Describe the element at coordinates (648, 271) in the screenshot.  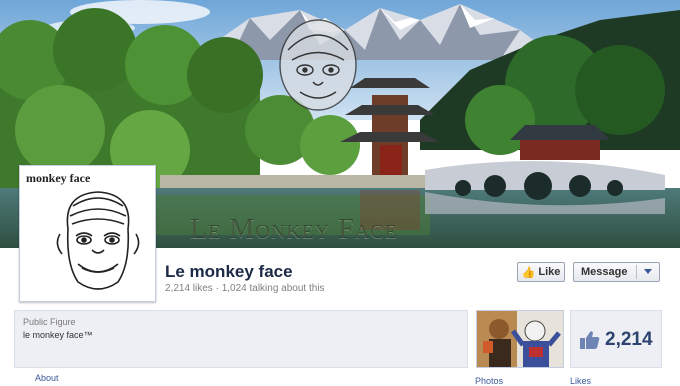
I see `chevron-down-icon` at that location.